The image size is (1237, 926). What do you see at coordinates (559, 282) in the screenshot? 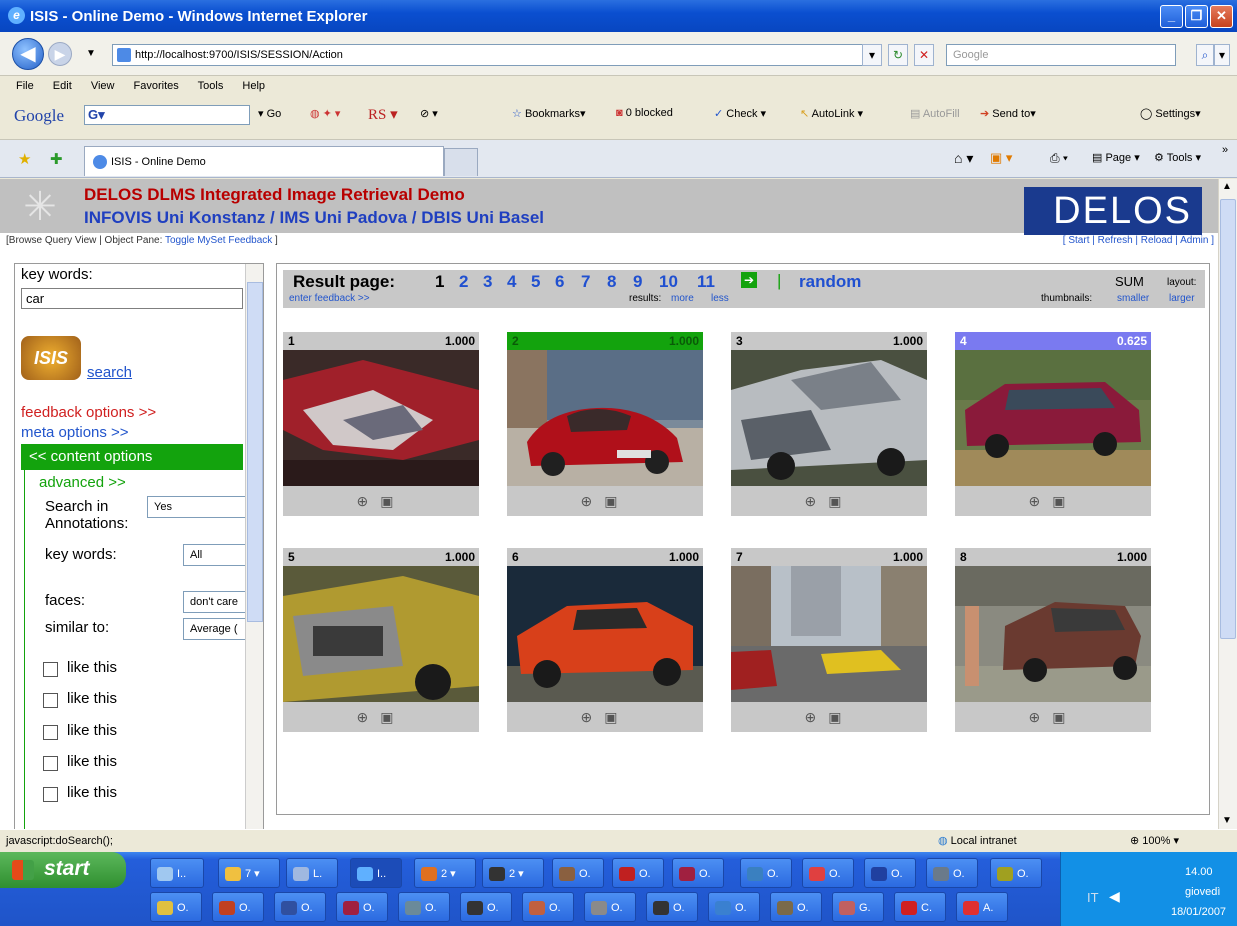
I see `page-link: 6` at bounding box center [559, 282].